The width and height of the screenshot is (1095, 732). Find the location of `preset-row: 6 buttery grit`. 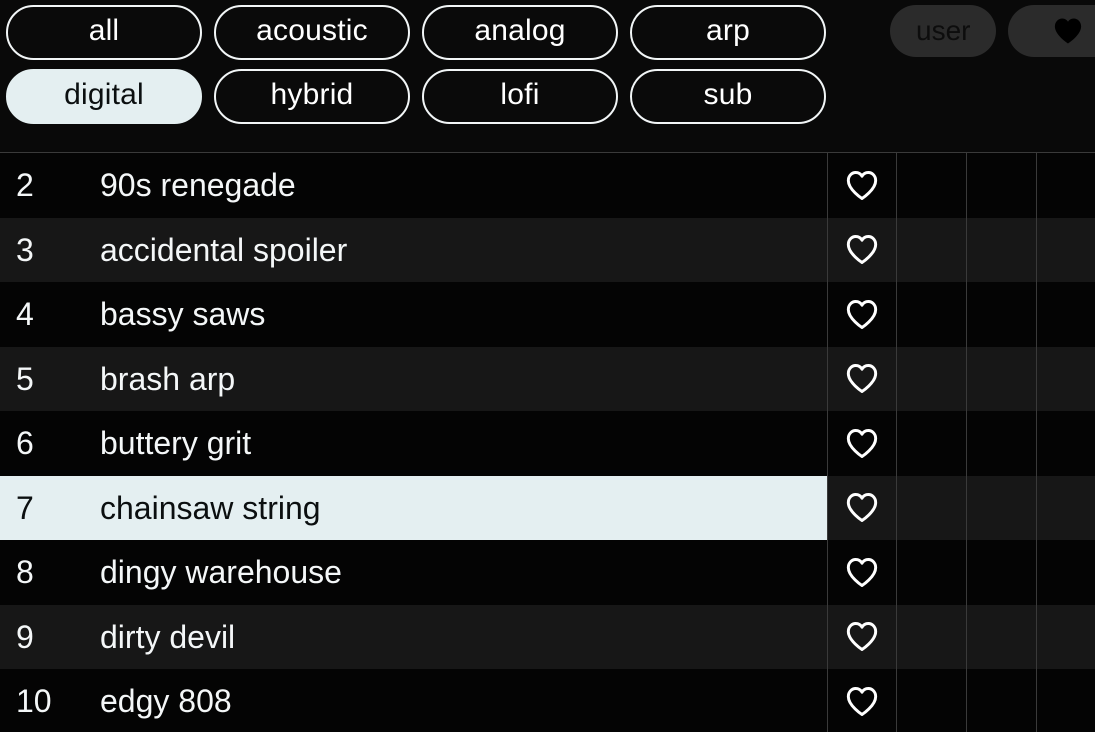

preset-row: 6 buttery grit is located at coordinates (547, 443).